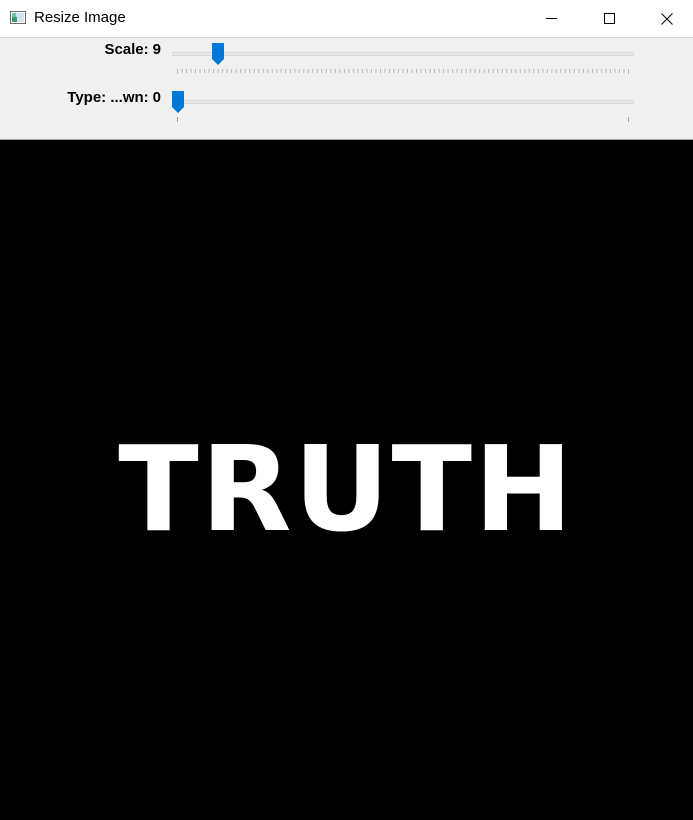 Image resolution: width=693 pixels, height=820 pixels. I want to click on type-trackbar-track, so click(403, 102).